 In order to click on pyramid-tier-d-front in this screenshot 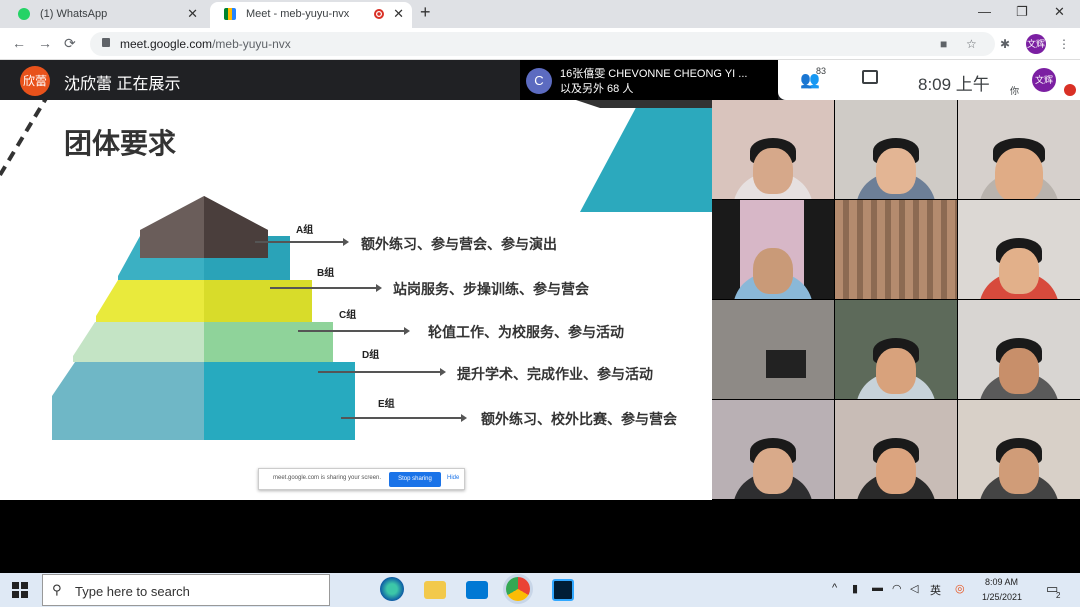, I will do `click(268, 342)`.